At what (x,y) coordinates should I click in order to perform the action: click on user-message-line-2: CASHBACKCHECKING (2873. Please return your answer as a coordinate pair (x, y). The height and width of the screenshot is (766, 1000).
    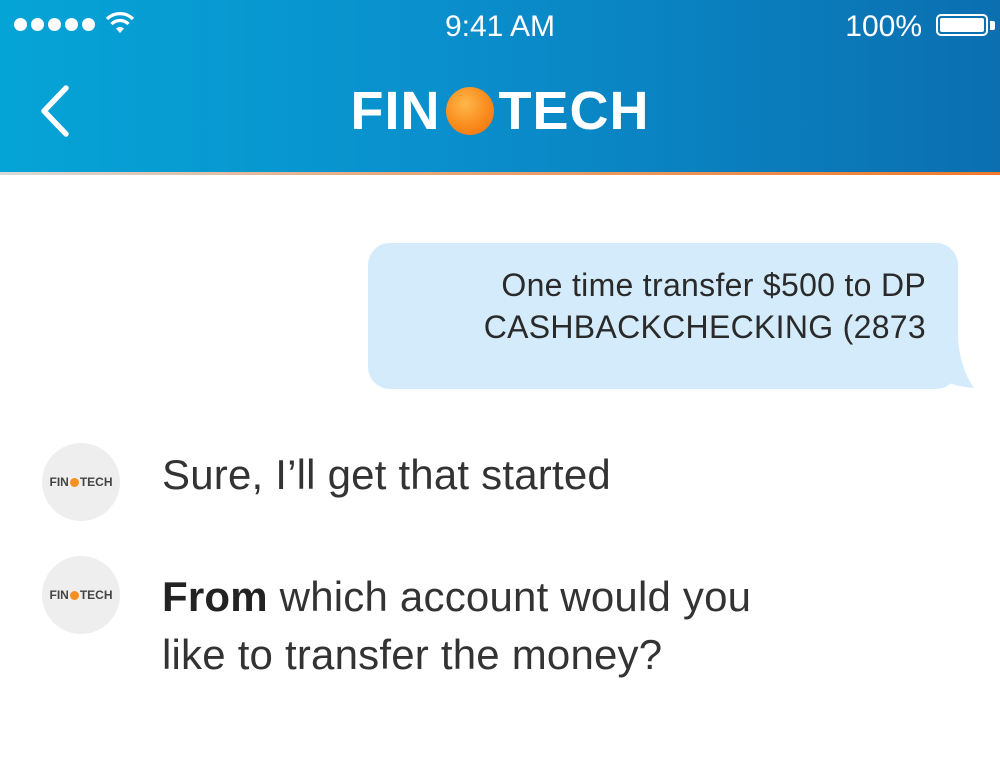
    Looking at the image, I should click on (704, 327).